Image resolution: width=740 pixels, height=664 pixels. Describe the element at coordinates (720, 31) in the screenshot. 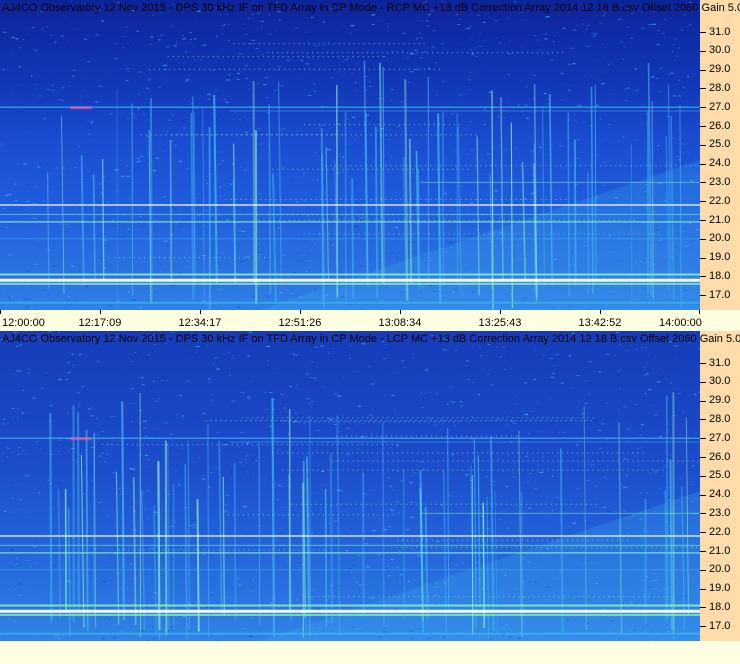

I see `y-tick-label: 31.0` at that location.